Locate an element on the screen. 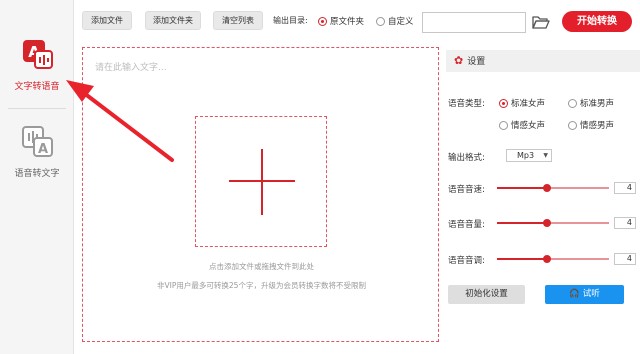  format-value: Mp3 is located at coordinates (526, 155).